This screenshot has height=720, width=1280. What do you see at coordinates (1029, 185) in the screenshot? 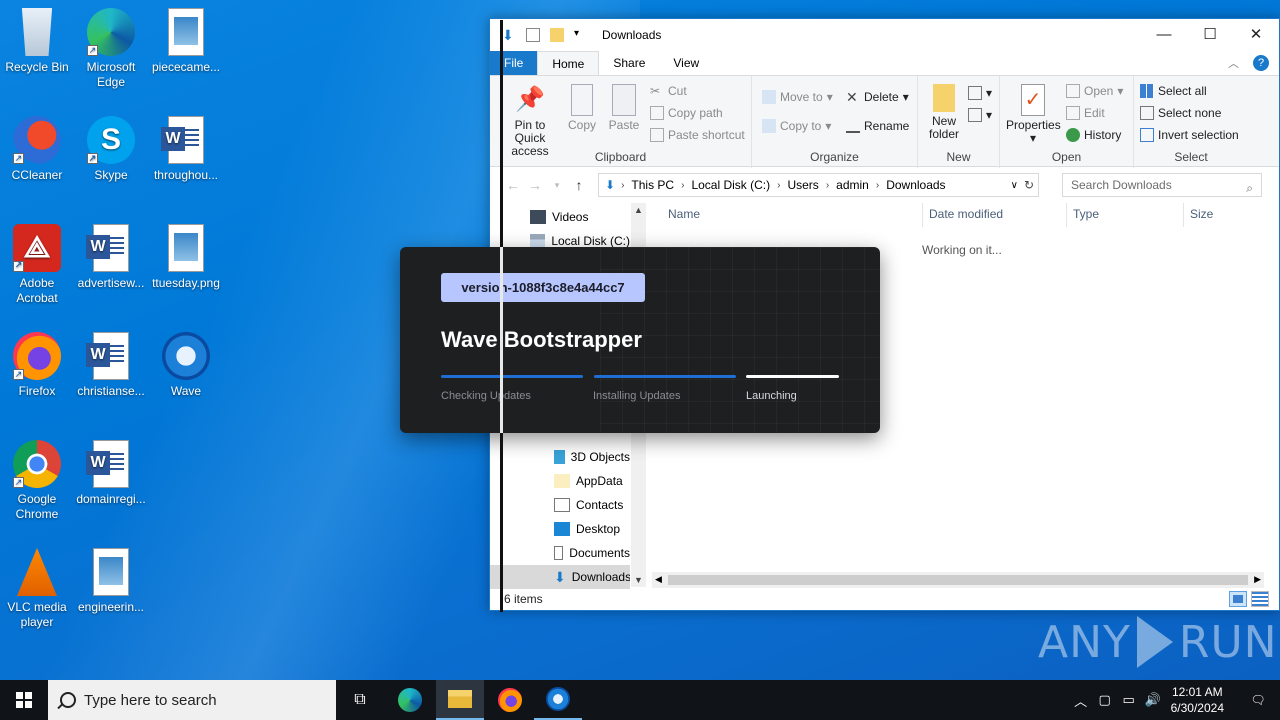
I see `refresh-icon: ↻` at bounding box center [1029, 185].